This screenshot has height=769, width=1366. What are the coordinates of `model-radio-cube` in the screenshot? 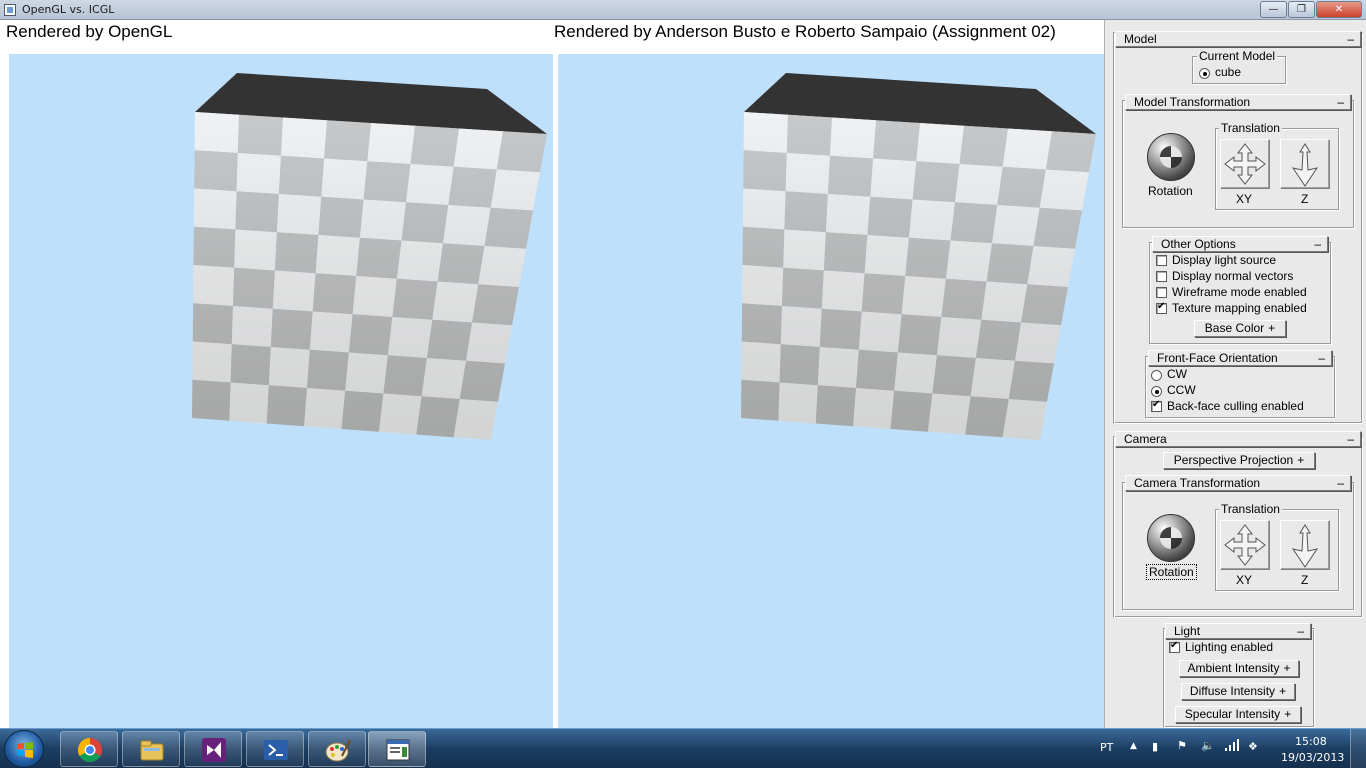 It's located at (1204, 73).